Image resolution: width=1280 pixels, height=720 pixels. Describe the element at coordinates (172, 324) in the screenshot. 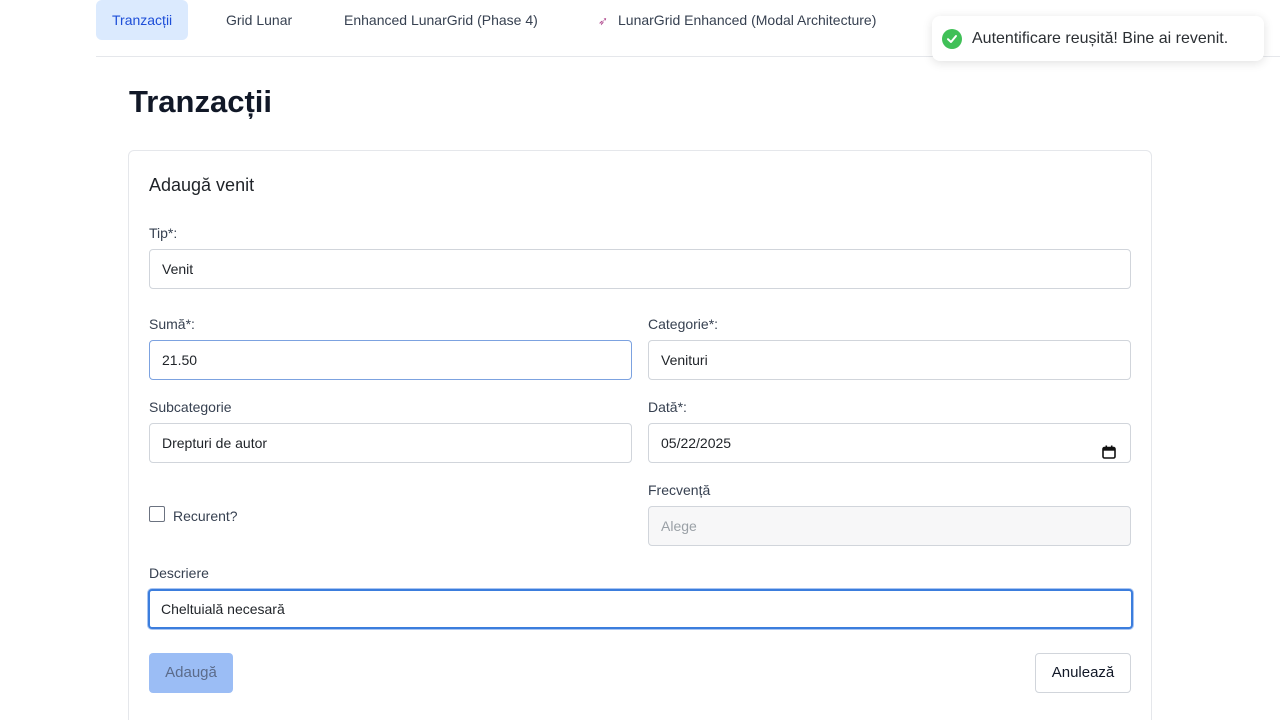

I see `suma-label: Sumă*:` at that location.